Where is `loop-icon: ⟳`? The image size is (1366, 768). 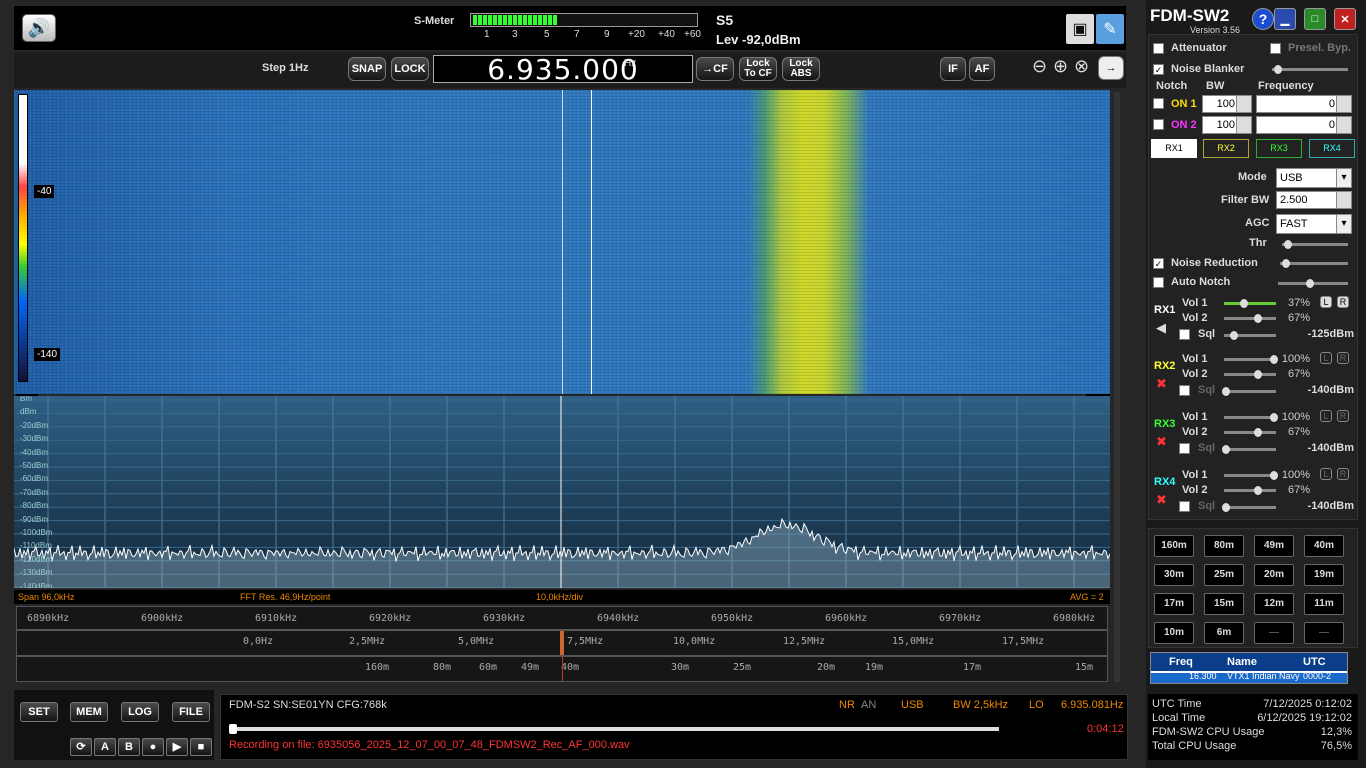 loop-icon: ⟳ is located at coordinates (81, 747).